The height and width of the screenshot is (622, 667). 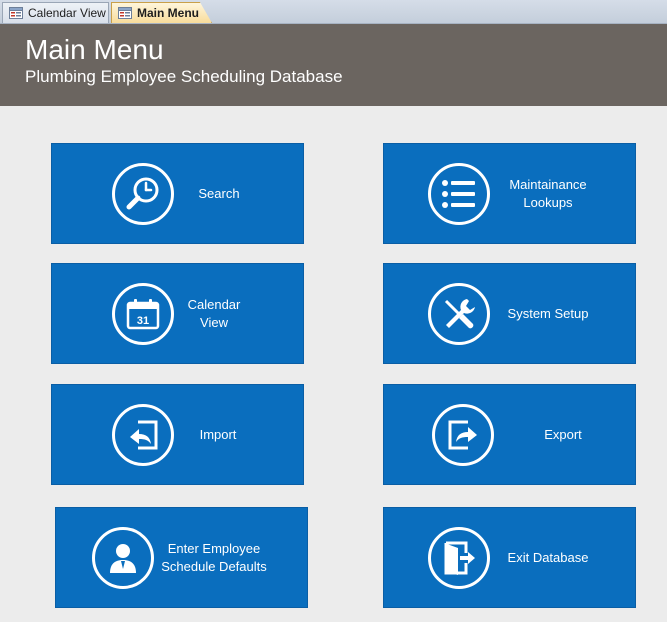 I want to click on tools-icon, so click(x=459, y=314).